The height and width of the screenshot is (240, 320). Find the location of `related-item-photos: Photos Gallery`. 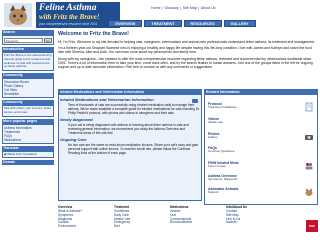

related-item-photos: Photos Gallery is located at coordinates (214, 136).